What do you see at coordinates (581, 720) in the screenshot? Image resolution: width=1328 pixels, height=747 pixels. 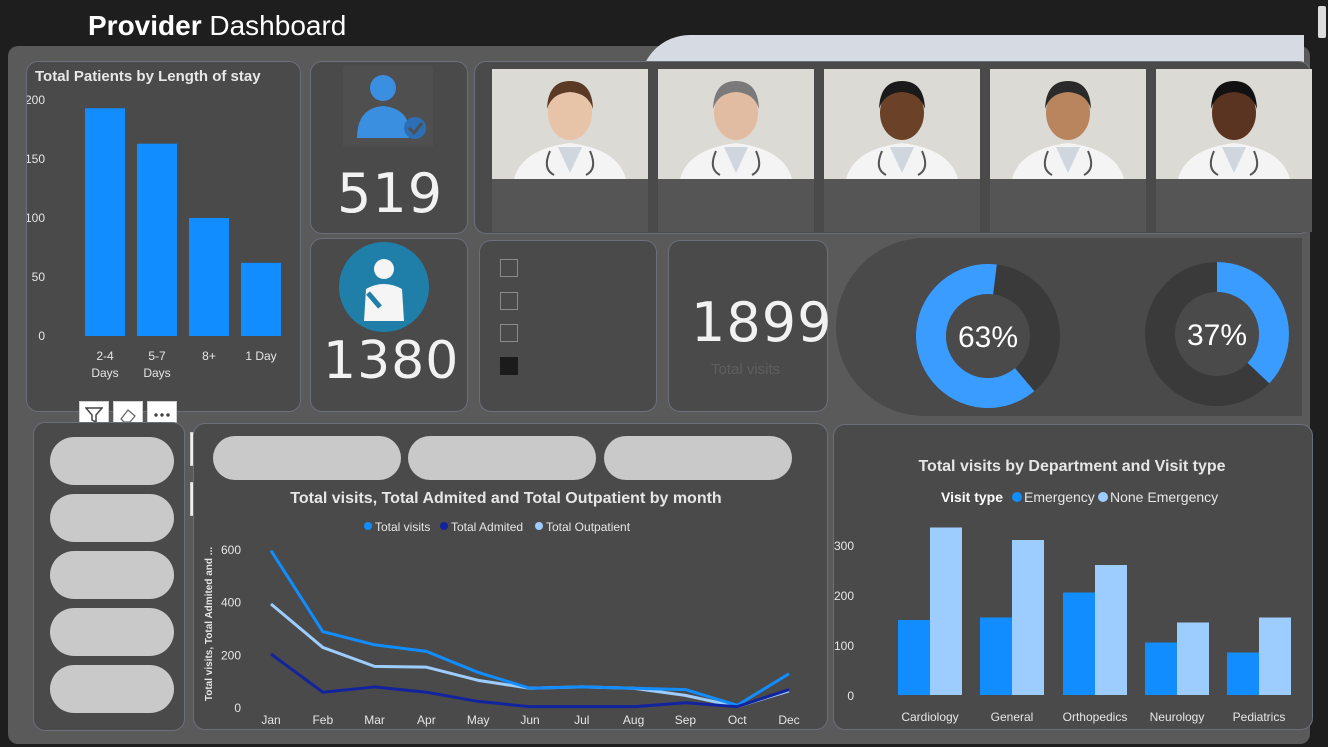 I see `x-tick-label: Jul` at bounding box center [581, 720].